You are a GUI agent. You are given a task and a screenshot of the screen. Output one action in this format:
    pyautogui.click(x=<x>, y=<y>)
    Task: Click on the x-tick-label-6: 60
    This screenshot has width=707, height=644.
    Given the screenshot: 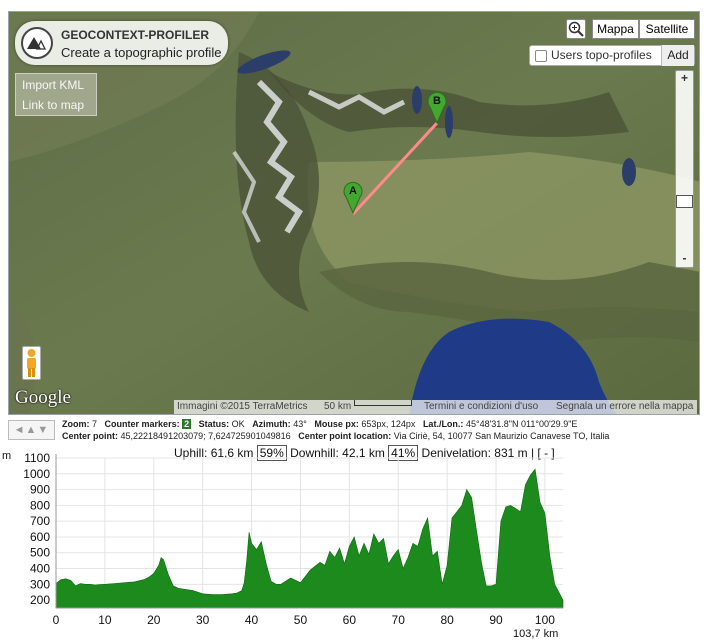 What is the action you would take?
    pyautogui.click(x=350, y=620)
    